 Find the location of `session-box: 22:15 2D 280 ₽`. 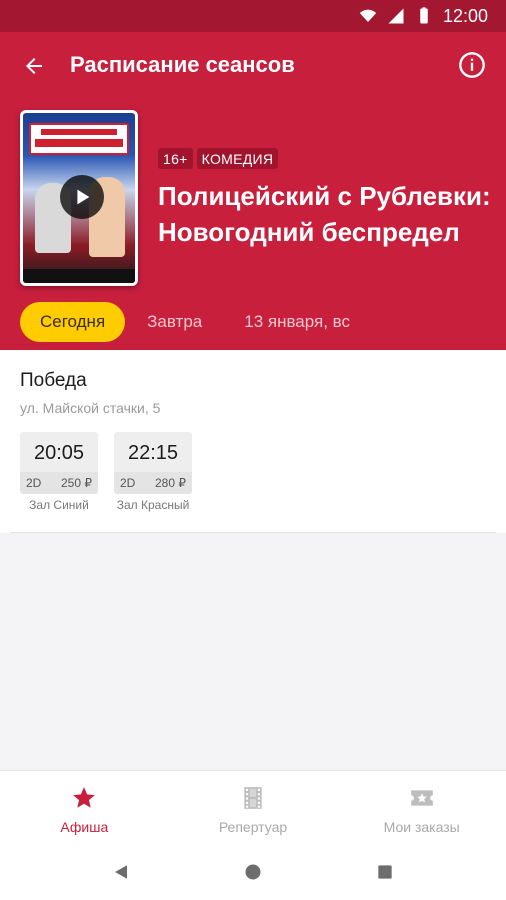

session-box: 22:15 2D 280 ₽ is located at coordinates (153, 463).